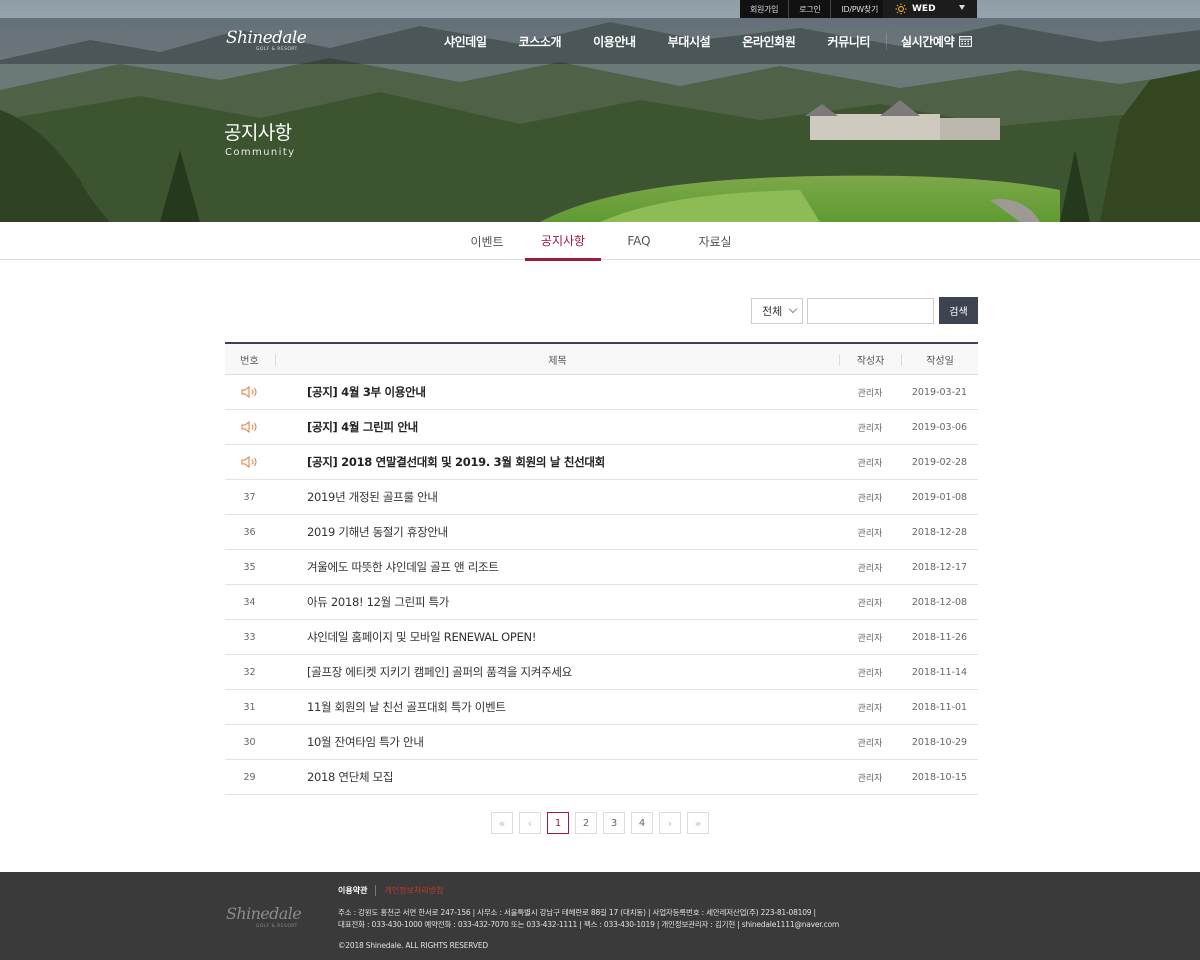 The image size is (1200, 960). I want to click on page-4-button: 4, so click(642, 823).